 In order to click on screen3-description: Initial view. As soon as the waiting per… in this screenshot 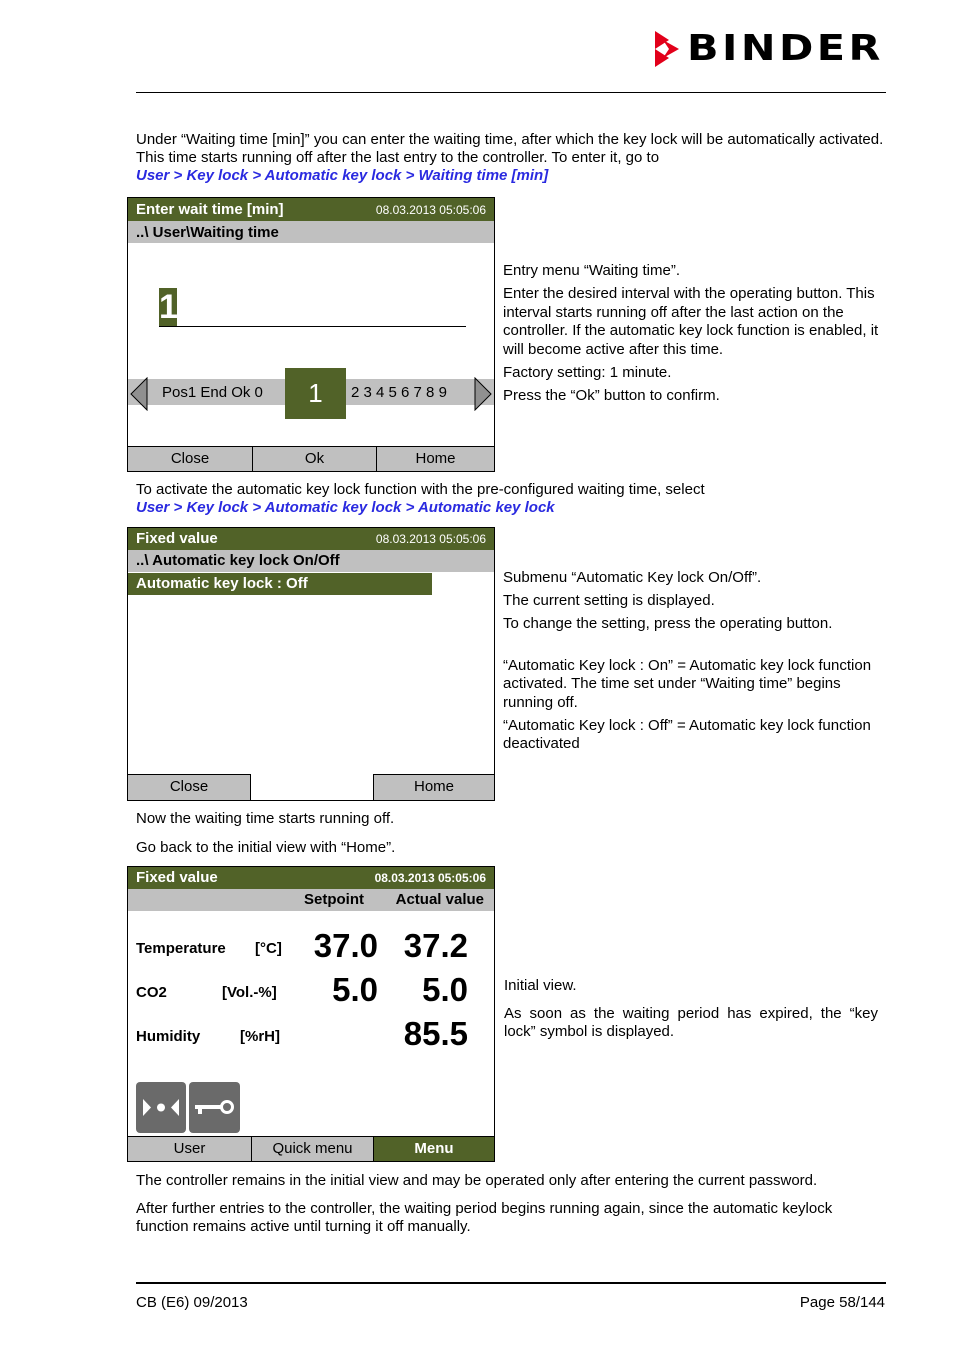, I will do `click(691, 1011)`.